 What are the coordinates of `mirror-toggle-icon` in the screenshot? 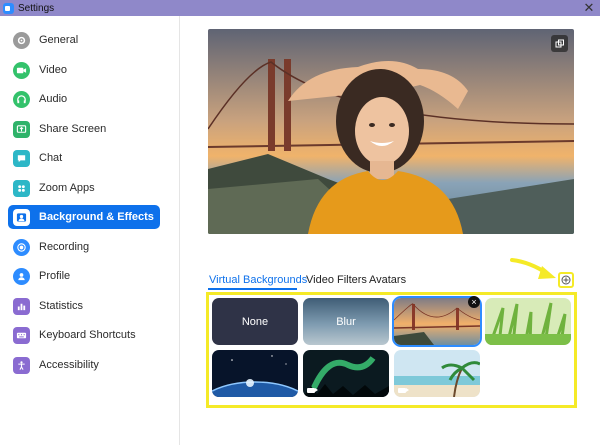 It's located at (559, 43).